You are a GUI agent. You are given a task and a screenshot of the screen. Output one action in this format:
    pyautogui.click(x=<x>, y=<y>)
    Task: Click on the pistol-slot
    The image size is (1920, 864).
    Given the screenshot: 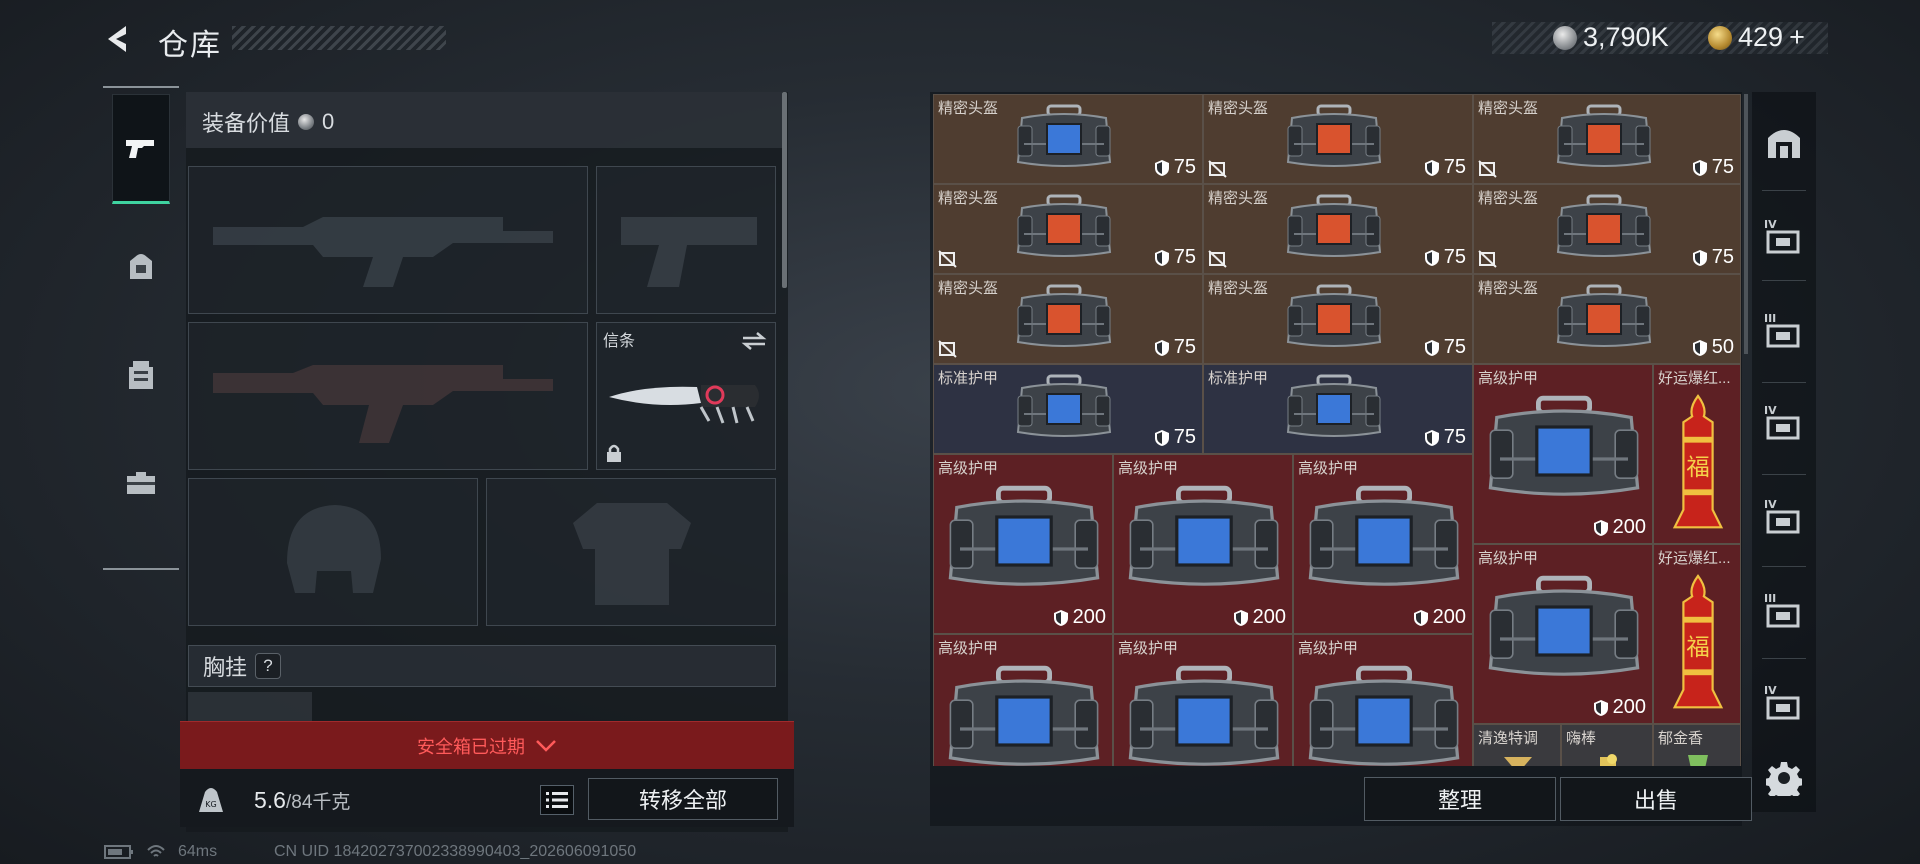 What is the action you would take?
    pyautogui.click(x=686, y=240)
    